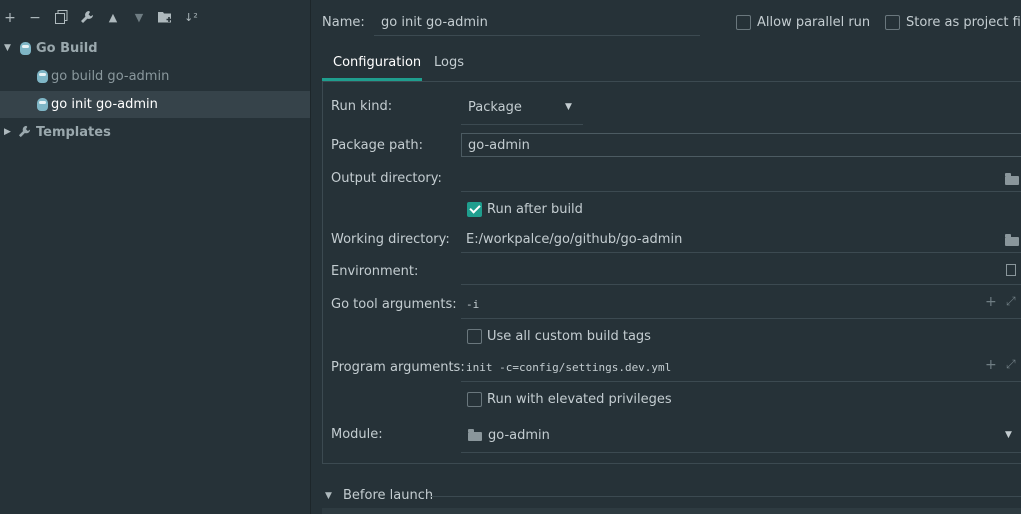  I want to click on go-tool-arguments-input: -i, so click(472, 304).